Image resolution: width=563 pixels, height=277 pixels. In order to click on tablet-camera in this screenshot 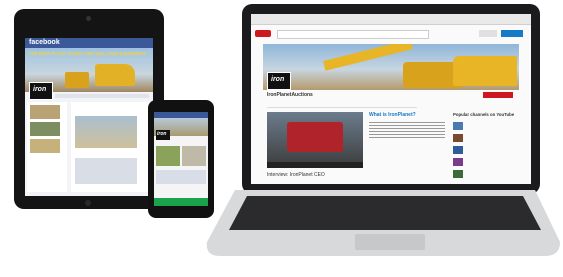, I will do `click(88, 18)`.